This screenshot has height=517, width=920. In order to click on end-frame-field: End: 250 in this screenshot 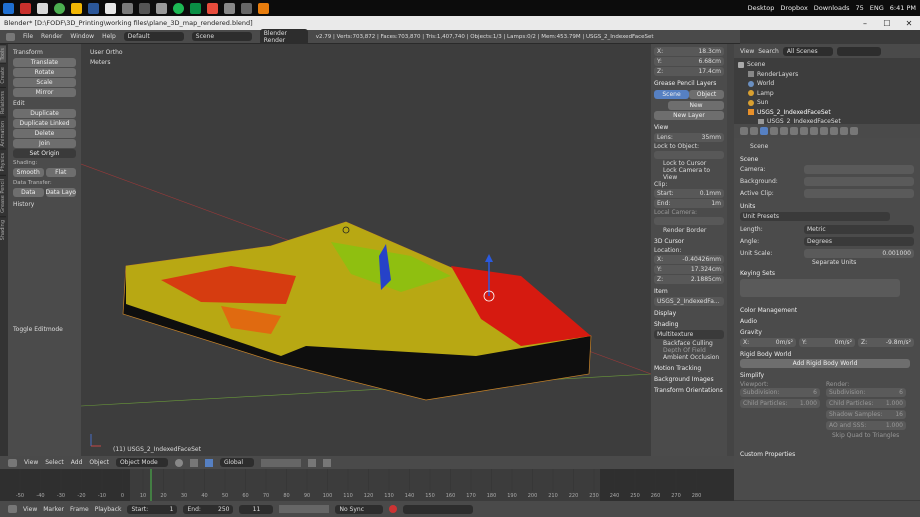, I will do `click(208, 509)`.